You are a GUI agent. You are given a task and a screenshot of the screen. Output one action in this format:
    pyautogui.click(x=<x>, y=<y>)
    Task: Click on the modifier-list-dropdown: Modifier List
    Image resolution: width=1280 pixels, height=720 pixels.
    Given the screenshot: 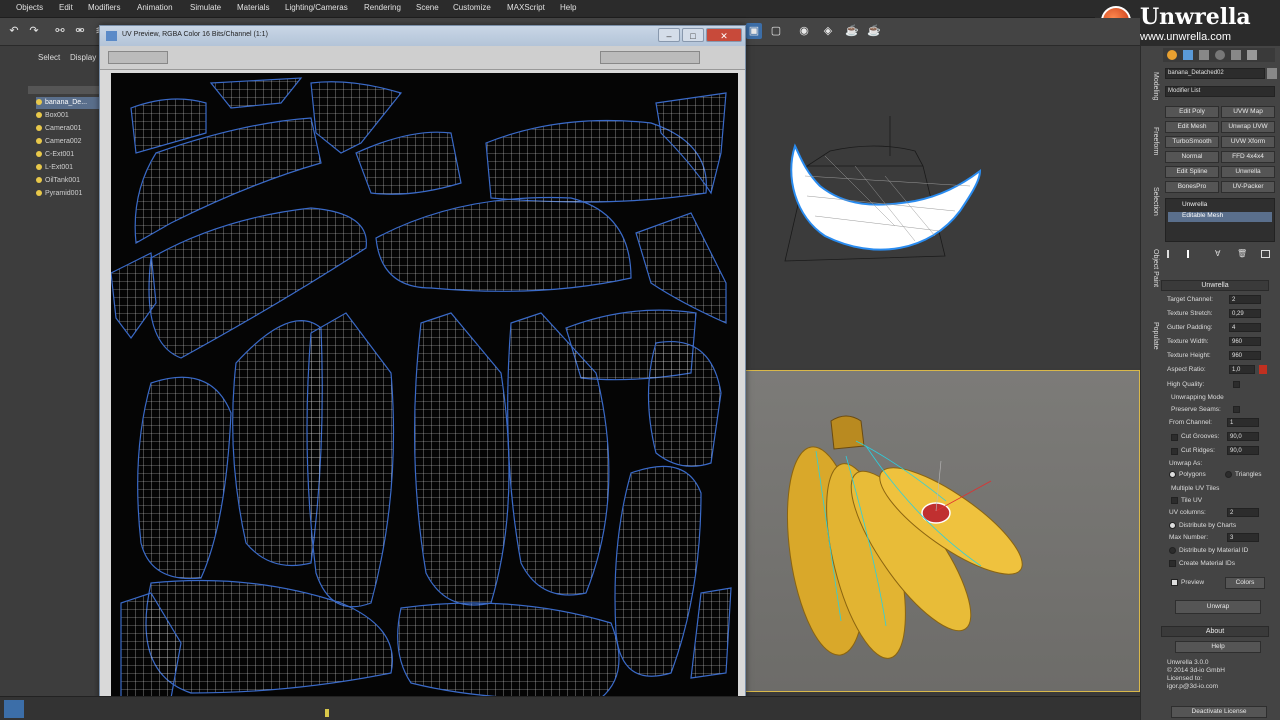 What is the action you would take?
    pyautogui.click(x=1220, y=91)
    